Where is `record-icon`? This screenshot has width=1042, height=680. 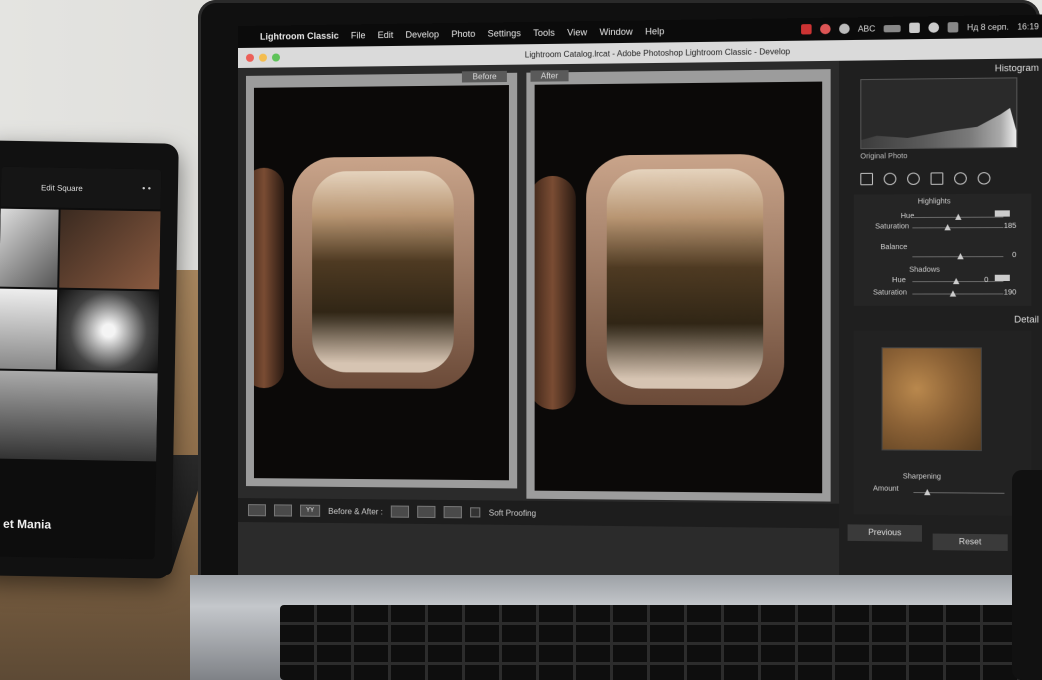 record-icon is located at coordinates (844, 29).